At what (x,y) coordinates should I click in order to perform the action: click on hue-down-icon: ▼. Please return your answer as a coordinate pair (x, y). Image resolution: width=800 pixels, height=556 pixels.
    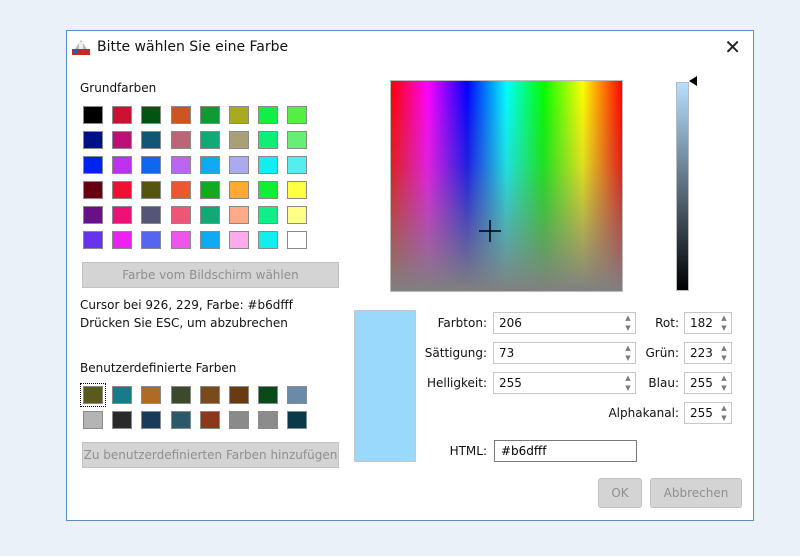
    Looking at the image, I should click on (628, 328).